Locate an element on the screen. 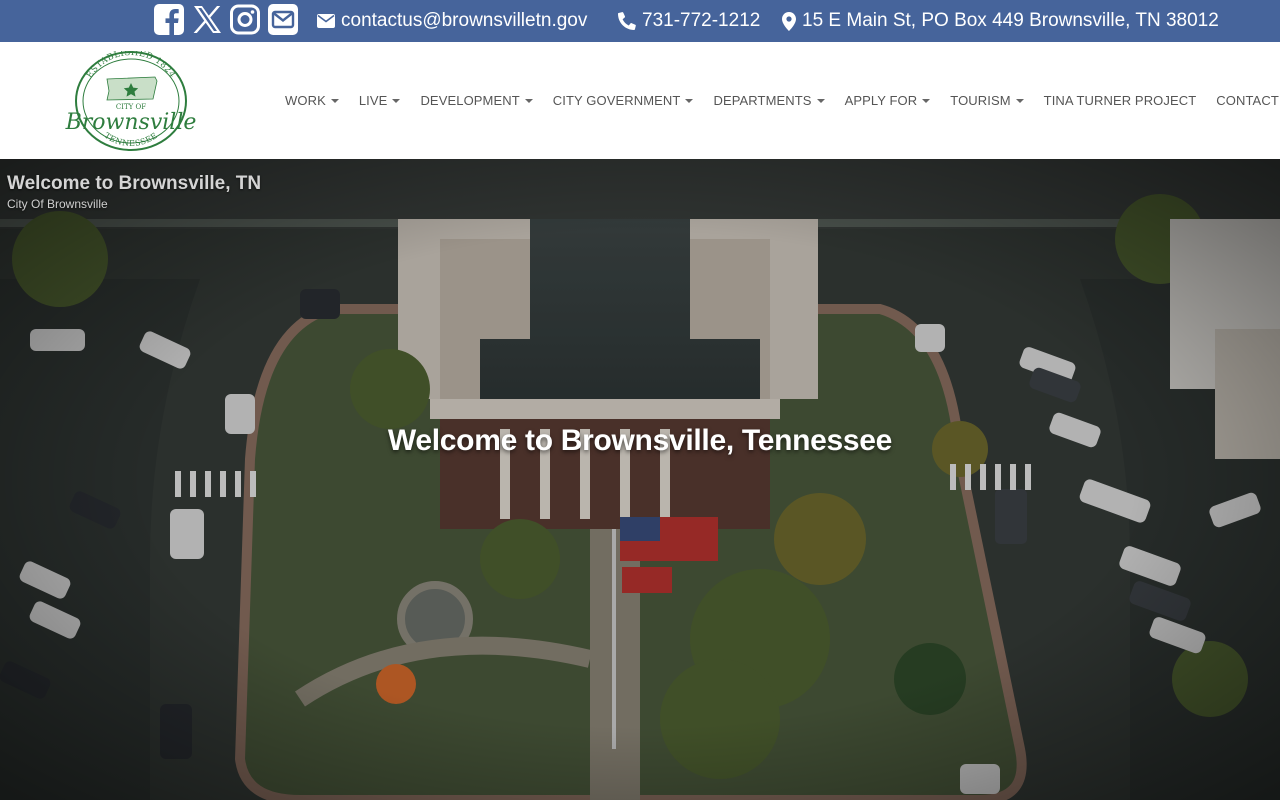  nav-tourism: TOURISM is located at coordinates (986, 101).